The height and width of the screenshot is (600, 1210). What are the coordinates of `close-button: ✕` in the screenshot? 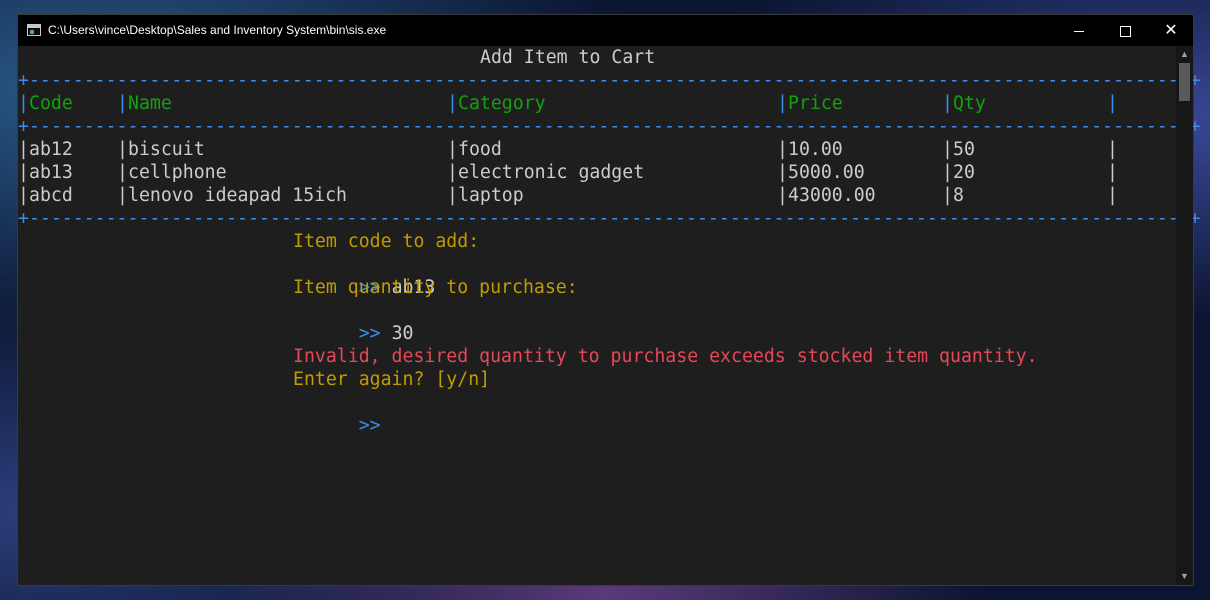 It's located at (1171, 30).